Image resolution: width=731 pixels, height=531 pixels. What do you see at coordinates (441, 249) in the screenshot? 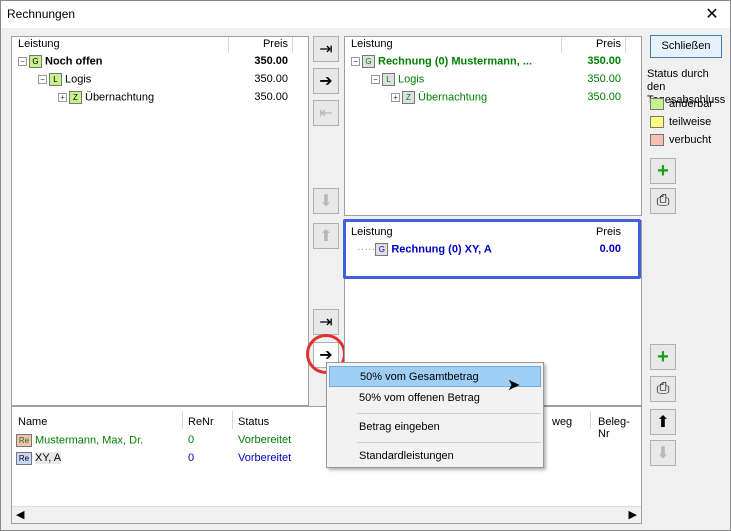
I see `tree-row-label: Rechnung (0) XY, A` at bounding box center [441, 249].